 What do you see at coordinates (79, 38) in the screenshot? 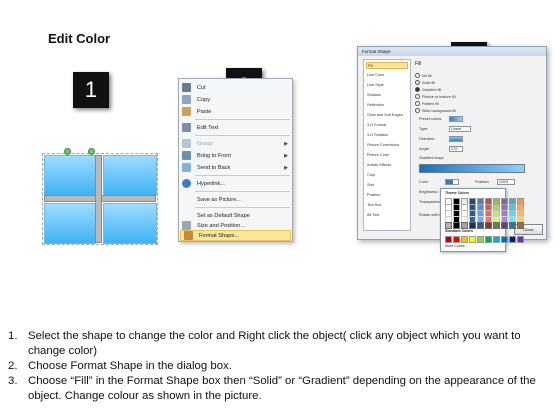
I see `page-title: Edit Color` at bounding box center [79, 38].